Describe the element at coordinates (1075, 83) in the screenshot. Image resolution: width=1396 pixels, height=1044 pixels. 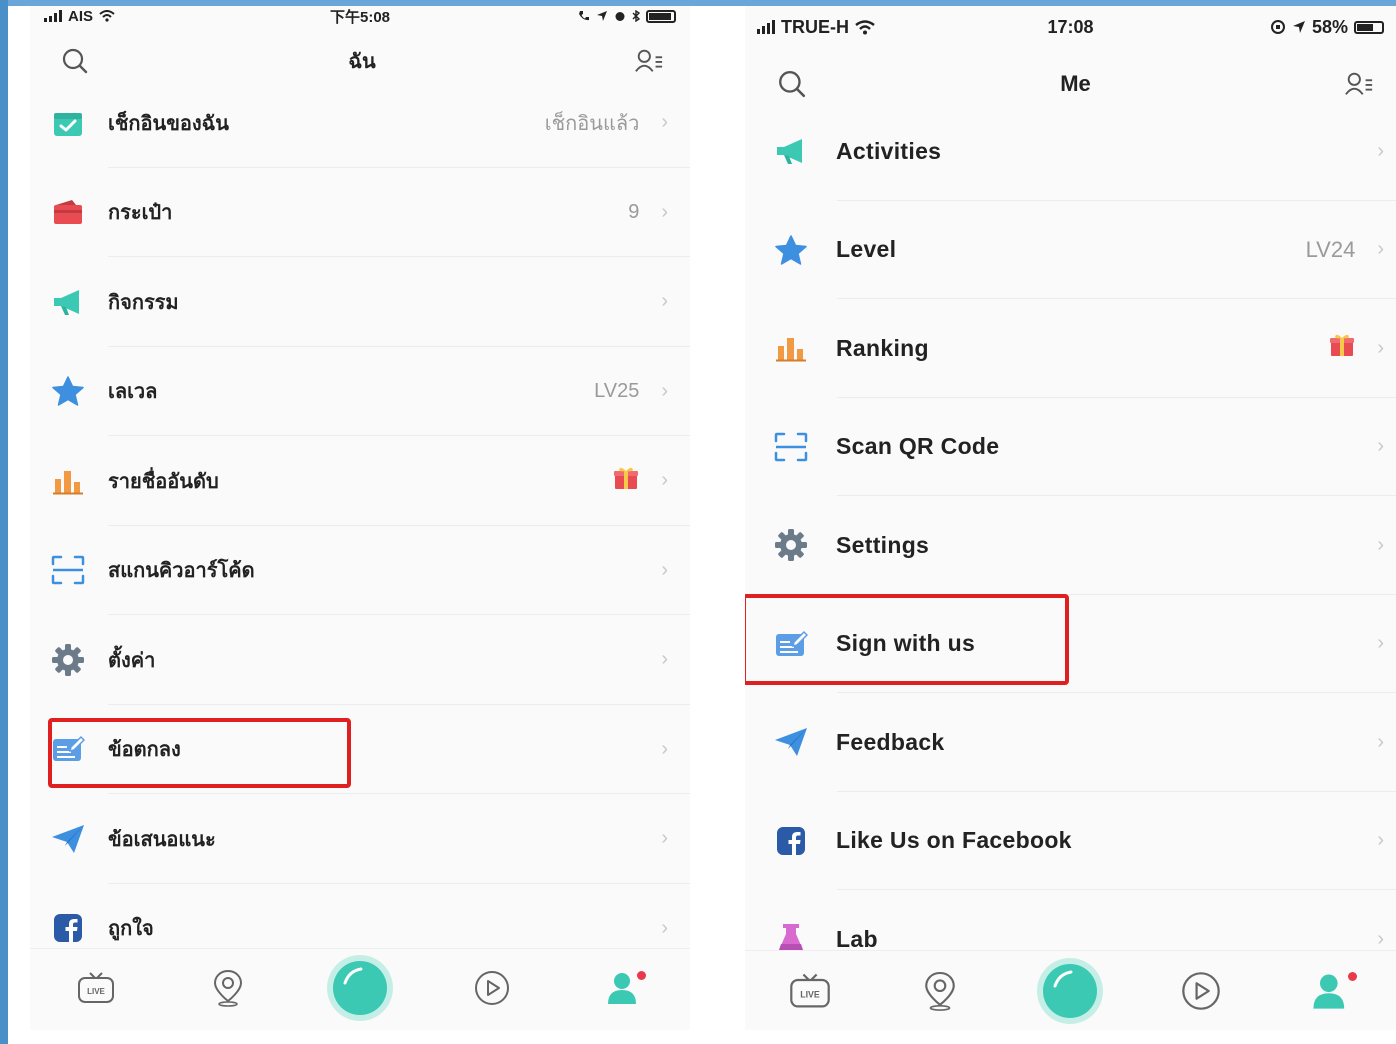
I see `page-title: Me` at that location.